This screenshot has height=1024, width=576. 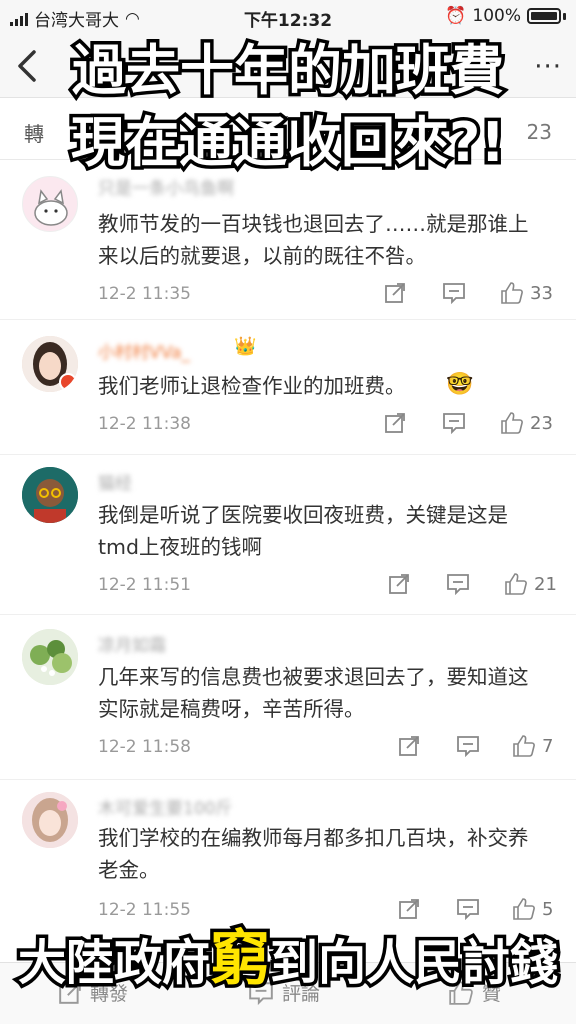 I want to click on comment-text: 我们学校的在编教师每月都多扣几百块，补交养老金。, so click(x=313, y=854).